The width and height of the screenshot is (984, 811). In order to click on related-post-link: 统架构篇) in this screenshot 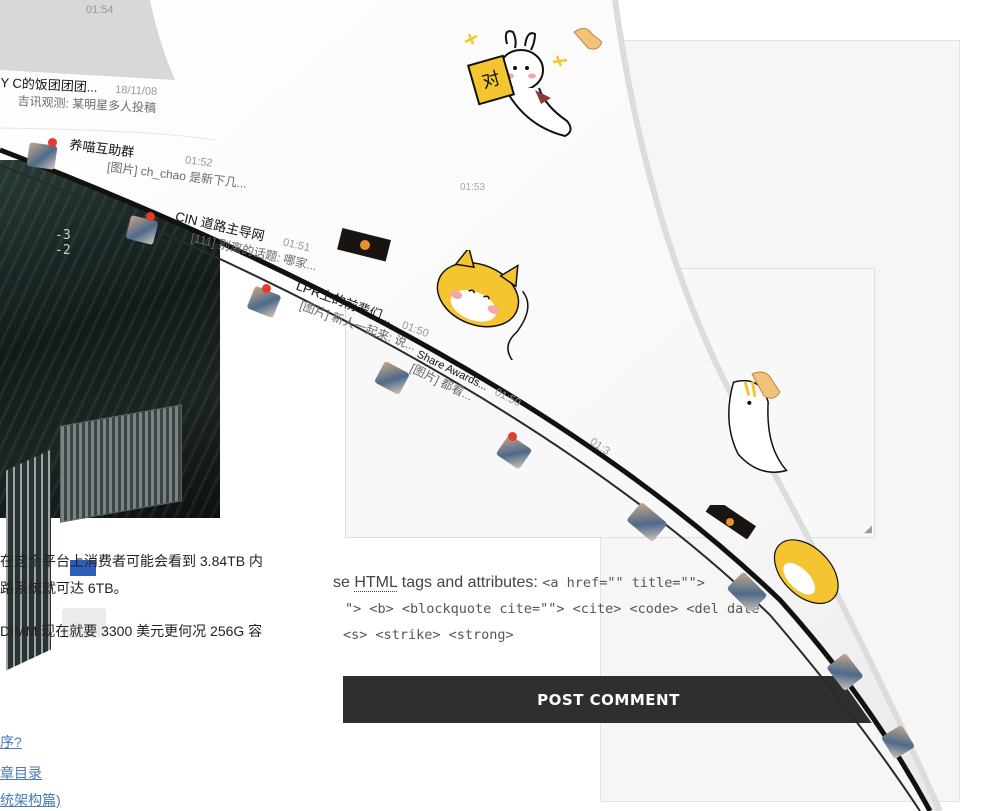, I will do `click(30, 800)`.